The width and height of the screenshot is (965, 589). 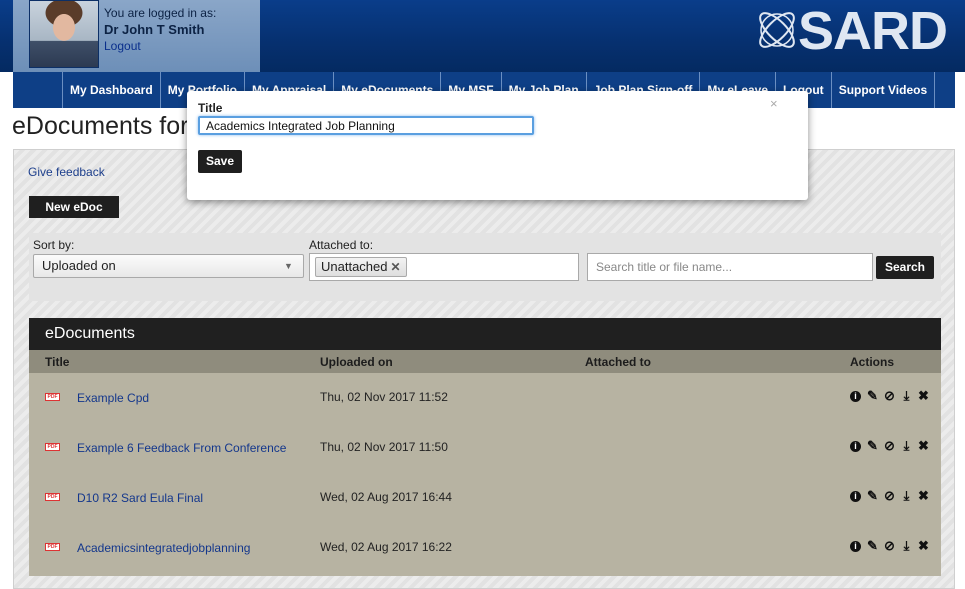 What do you see at coordinates (113, 398) in the screenshot?
I see `document-title-link: Example Cpd` at bounding box center [113, 398].